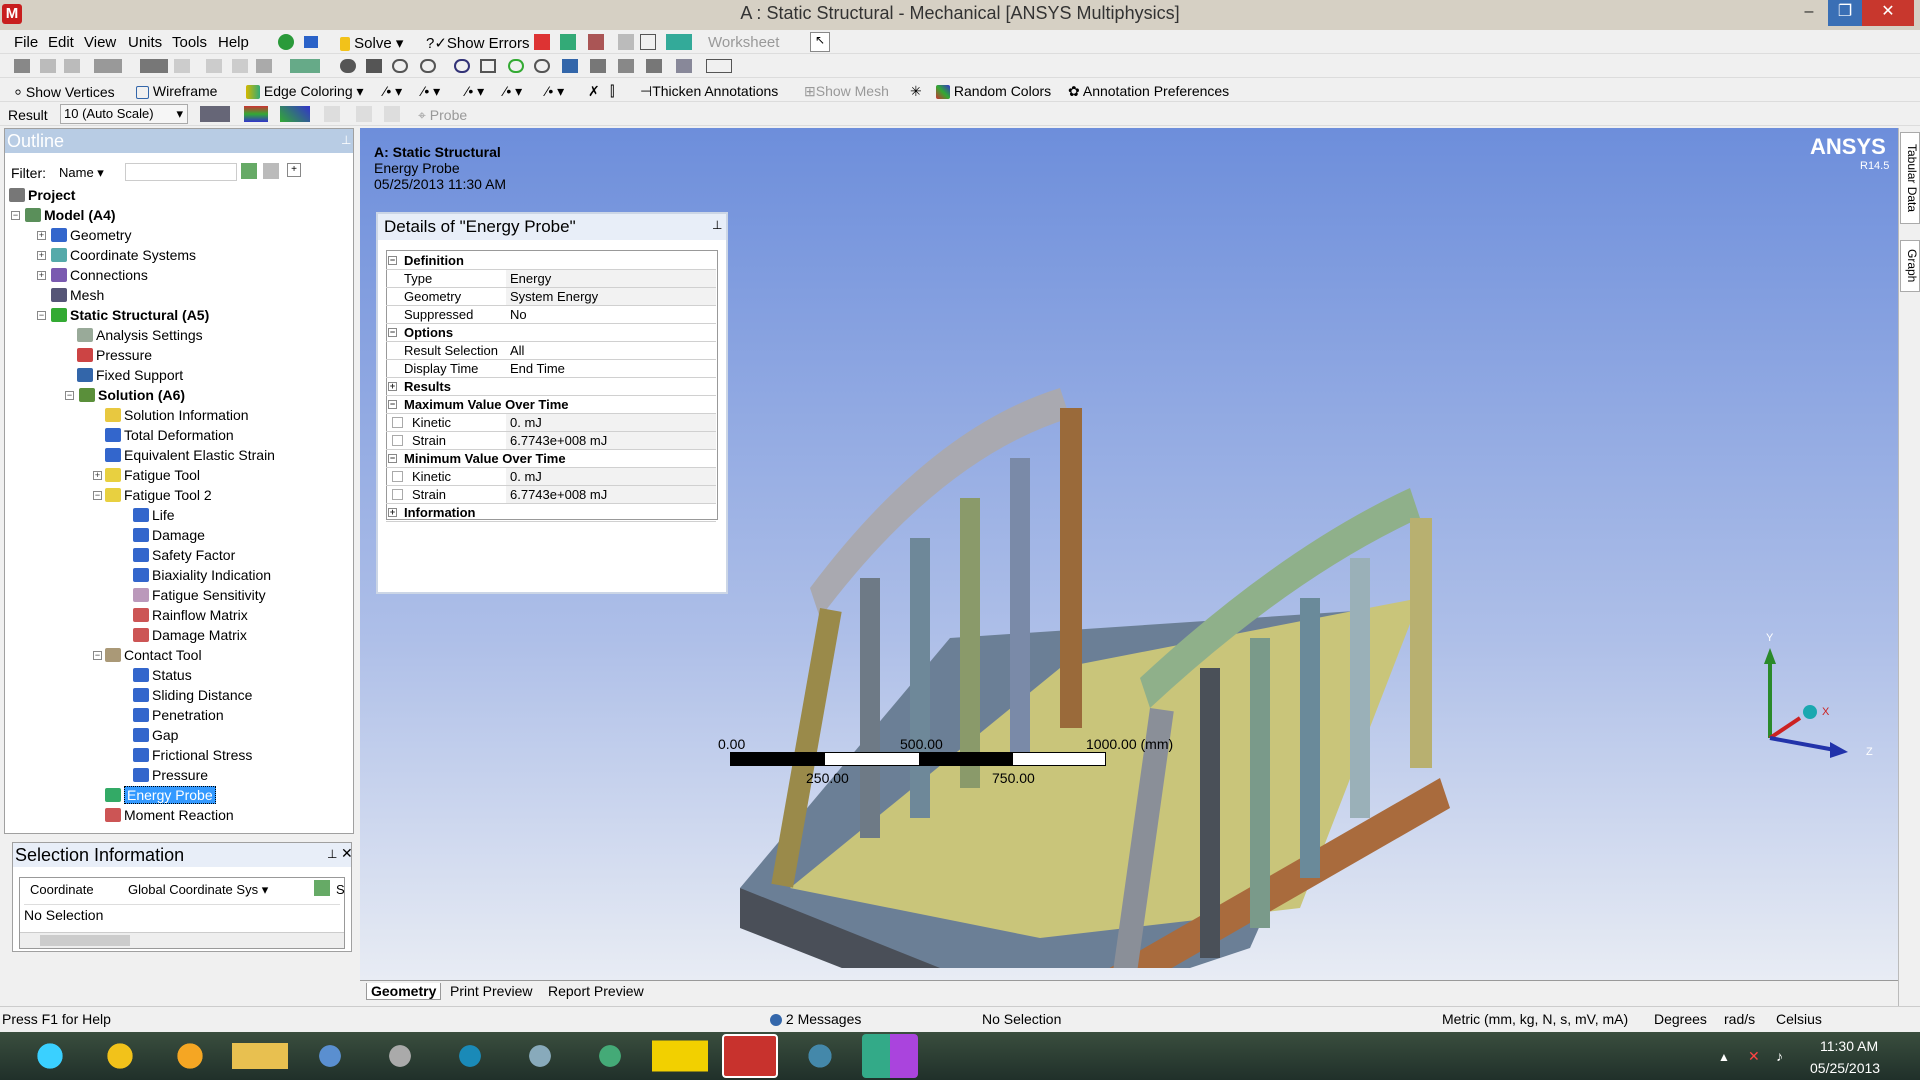  I want to click on probe-button: ⌖ Probe, so click(442, 115).